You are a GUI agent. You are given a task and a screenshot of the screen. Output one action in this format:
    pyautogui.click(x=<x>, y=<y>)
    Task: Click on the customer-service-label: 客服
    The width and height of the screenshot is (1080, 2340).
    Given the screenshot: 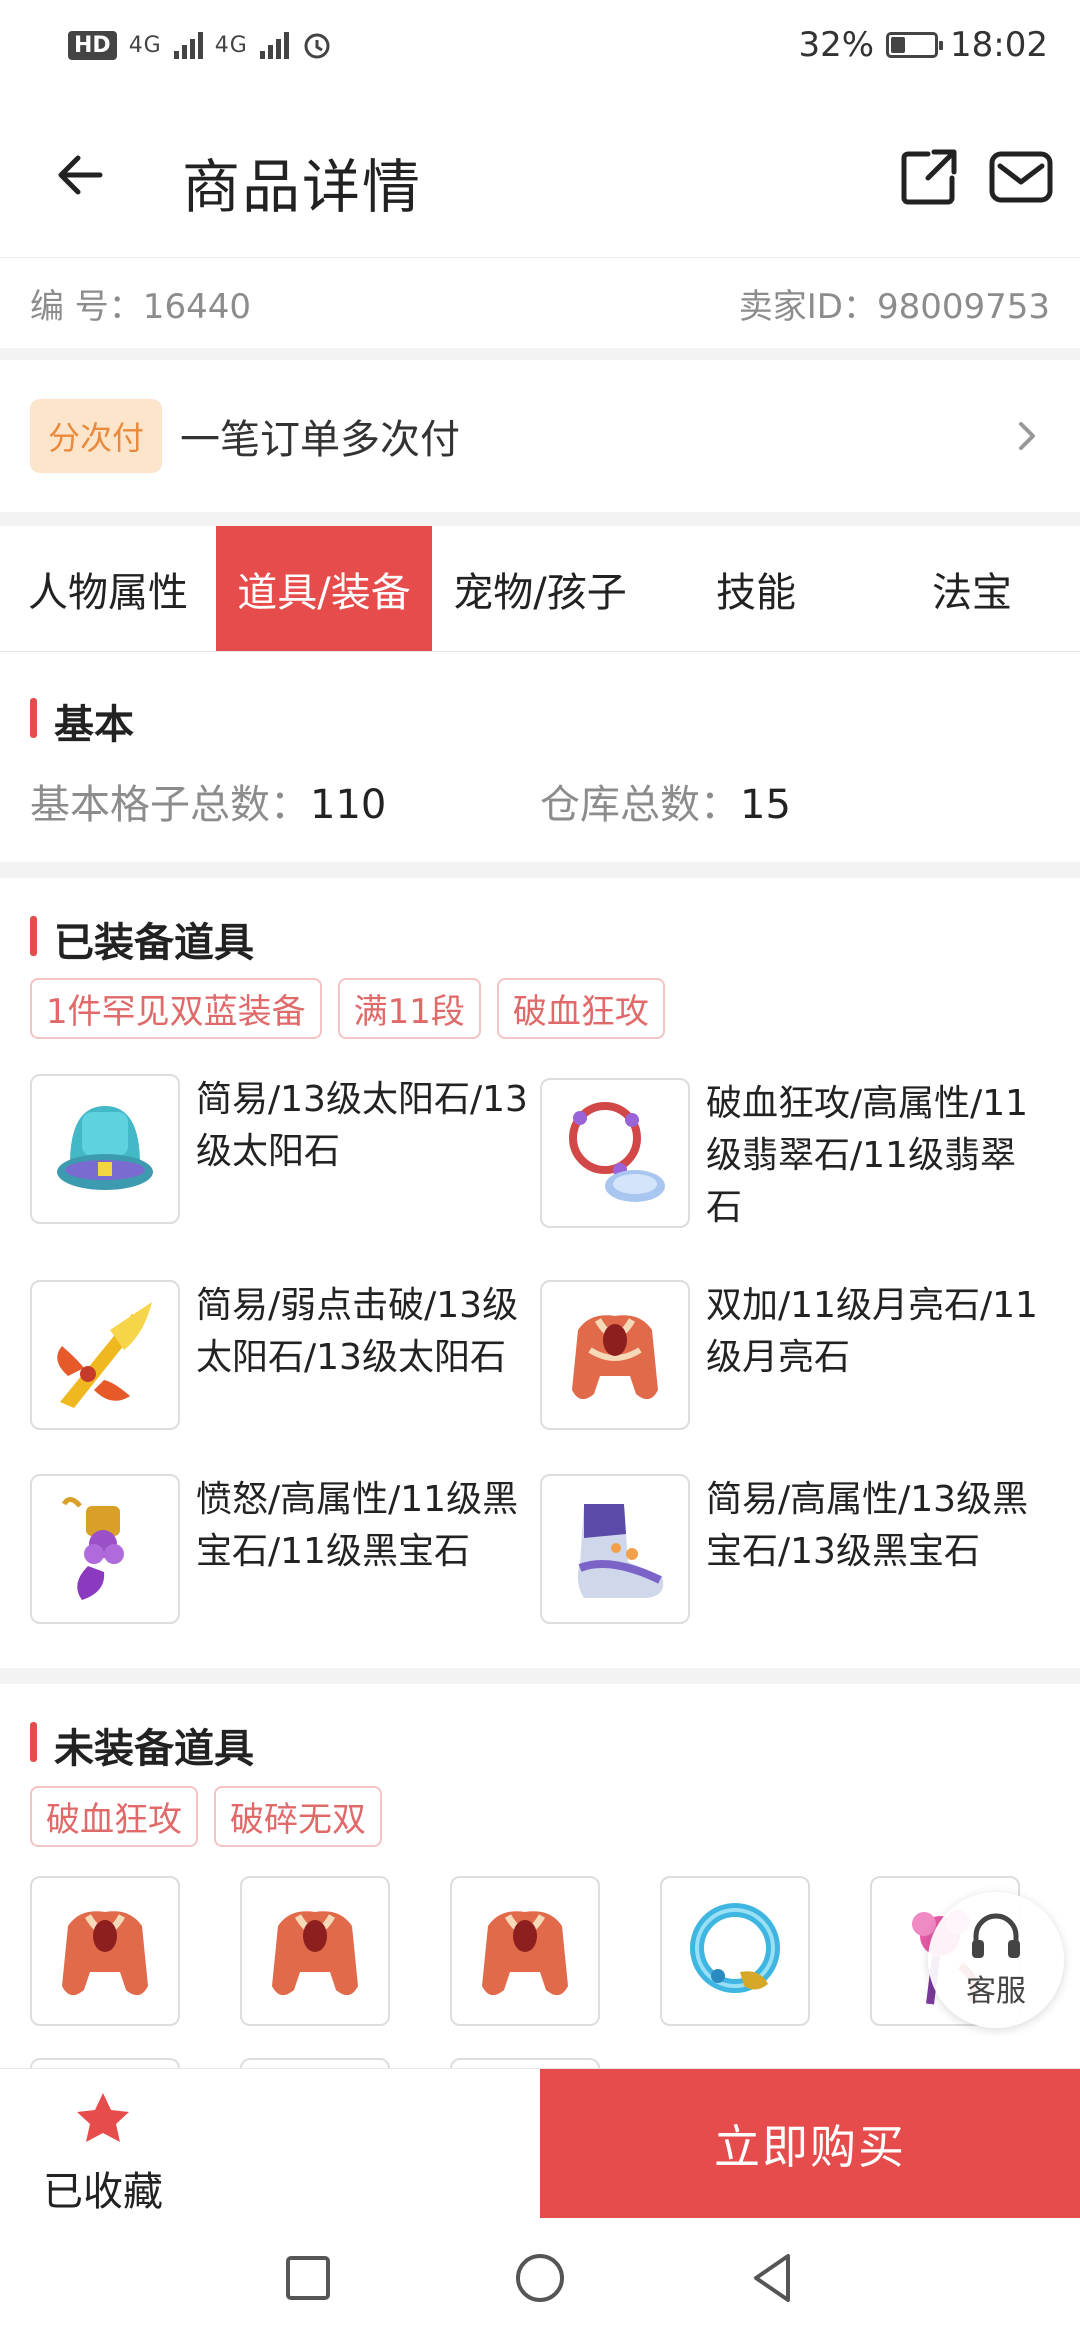 What is the action you would take?
    pyautogui.click(x=996, y=1991)
    